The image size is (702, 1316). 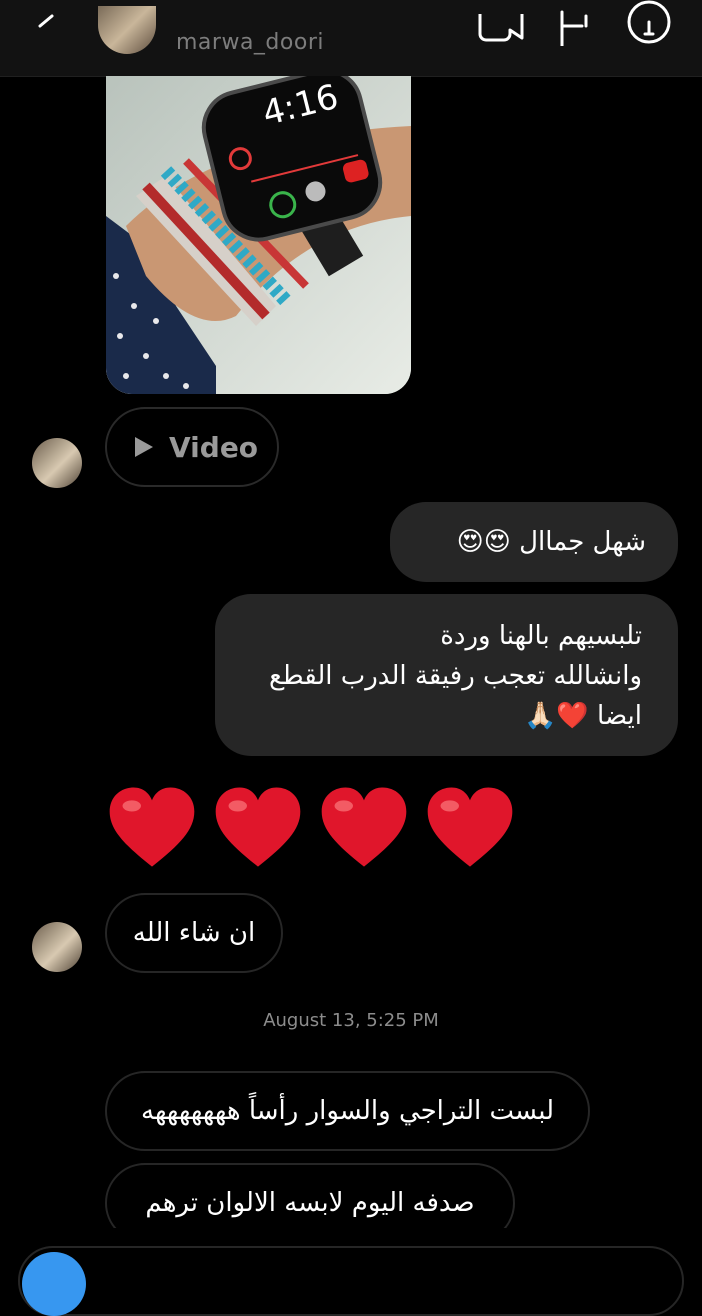 What do you see at coordinates (541, 636) in the screenshot?
I see `message-line: تلبسيهم بالهنا وردة` at bounding box center [541, 636].